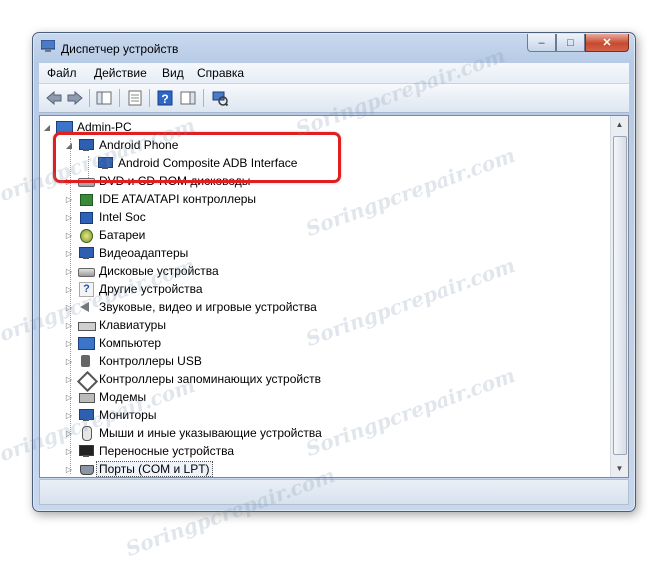 The height and width of the screenshot is (561, 667). What do you see at coordinates (86, 343) in the screenshot?
I see `computer-icon` at bounding box center [86, 343].